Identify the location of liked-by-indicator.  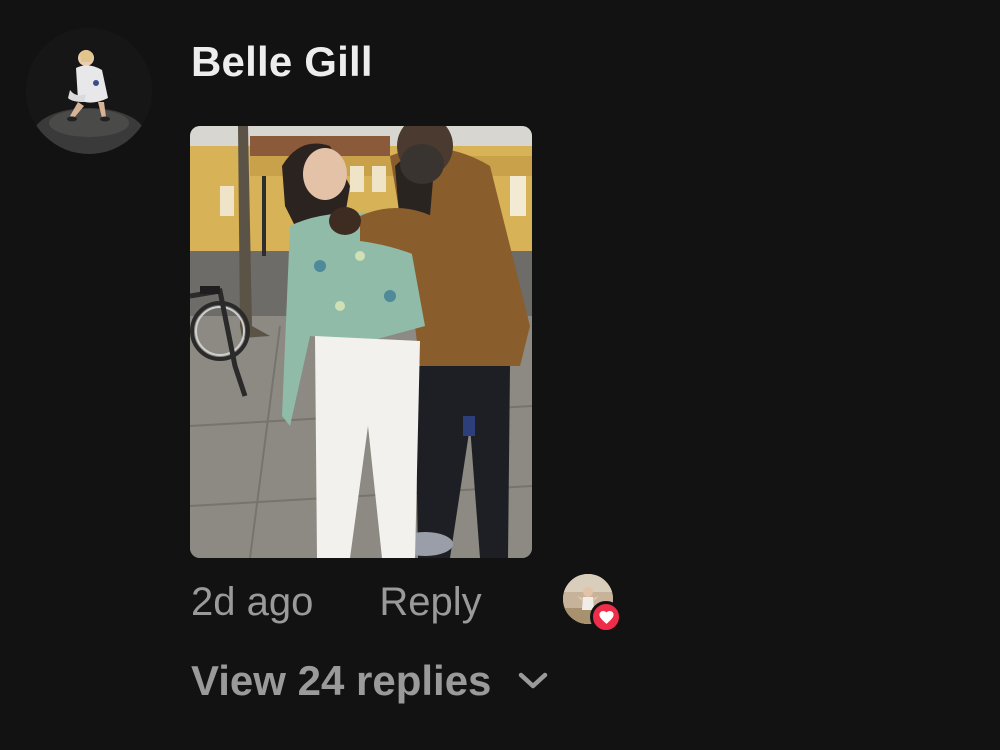
(592, 603).